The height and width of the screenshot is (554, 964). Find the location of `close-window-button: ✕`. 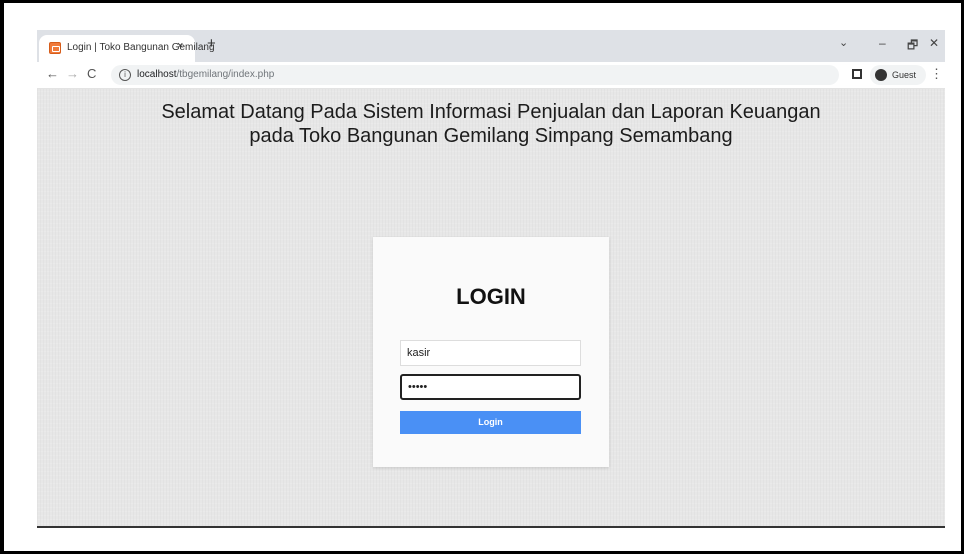

close-window-button: ✕ is located at coordinates (934, 43).